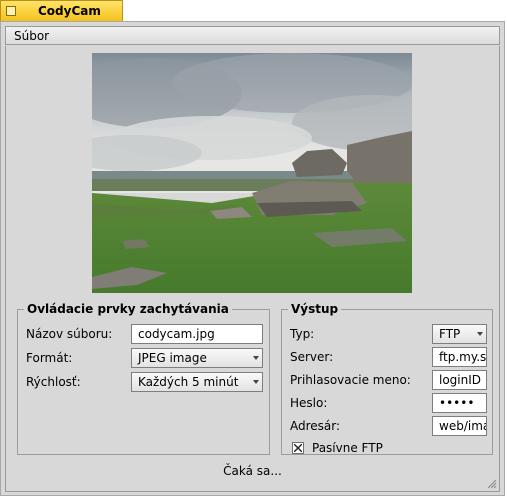 The width and height of the screenshot is (507, 498). I want to click on filename-input: codycam.jpg, so click(197, 334).